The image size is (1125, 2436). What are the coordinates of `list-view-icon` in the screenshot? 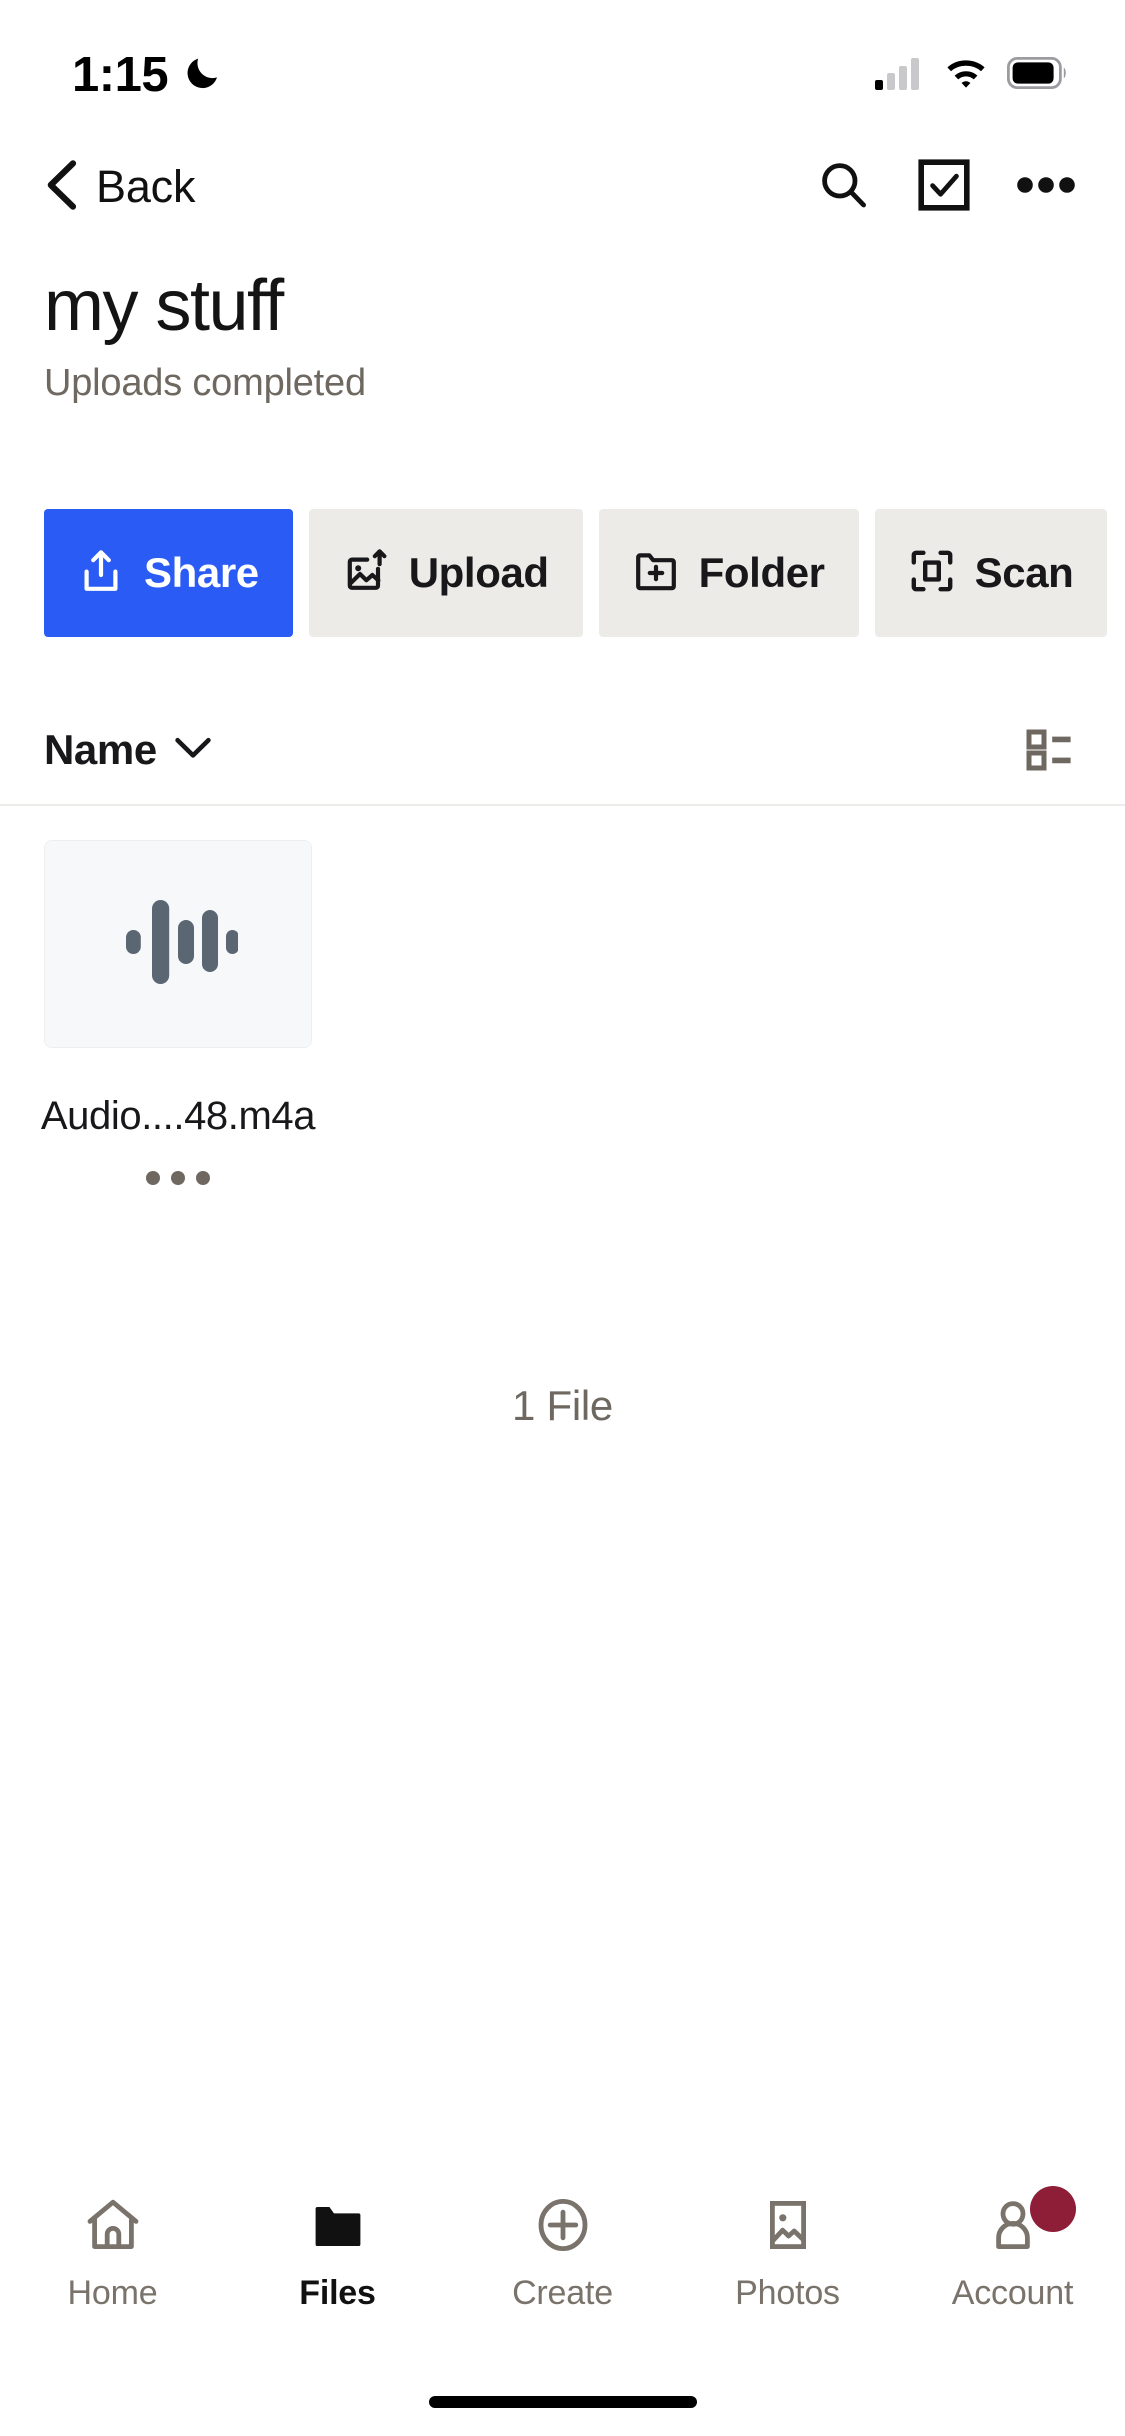 It's located at (1050, 750).